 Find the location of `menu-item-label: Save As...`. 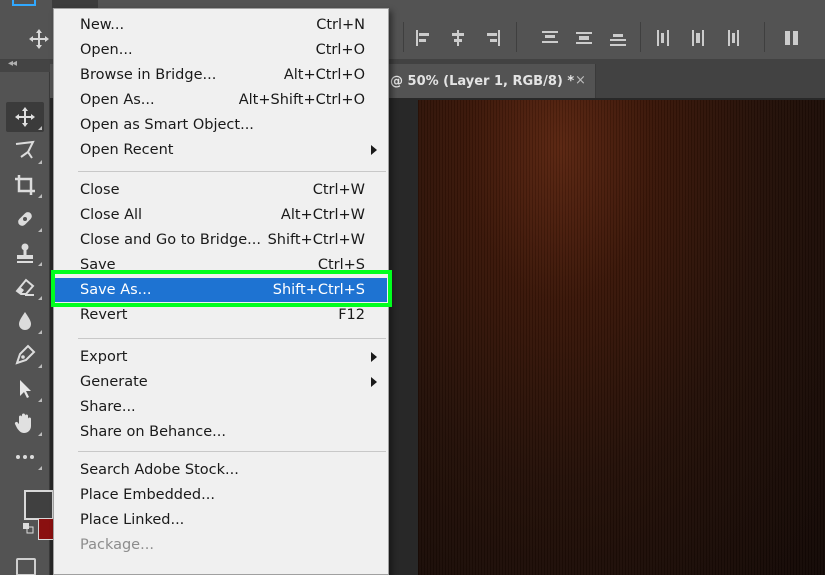

menu-item-label: Save As... is located at coordinates (116, 290).